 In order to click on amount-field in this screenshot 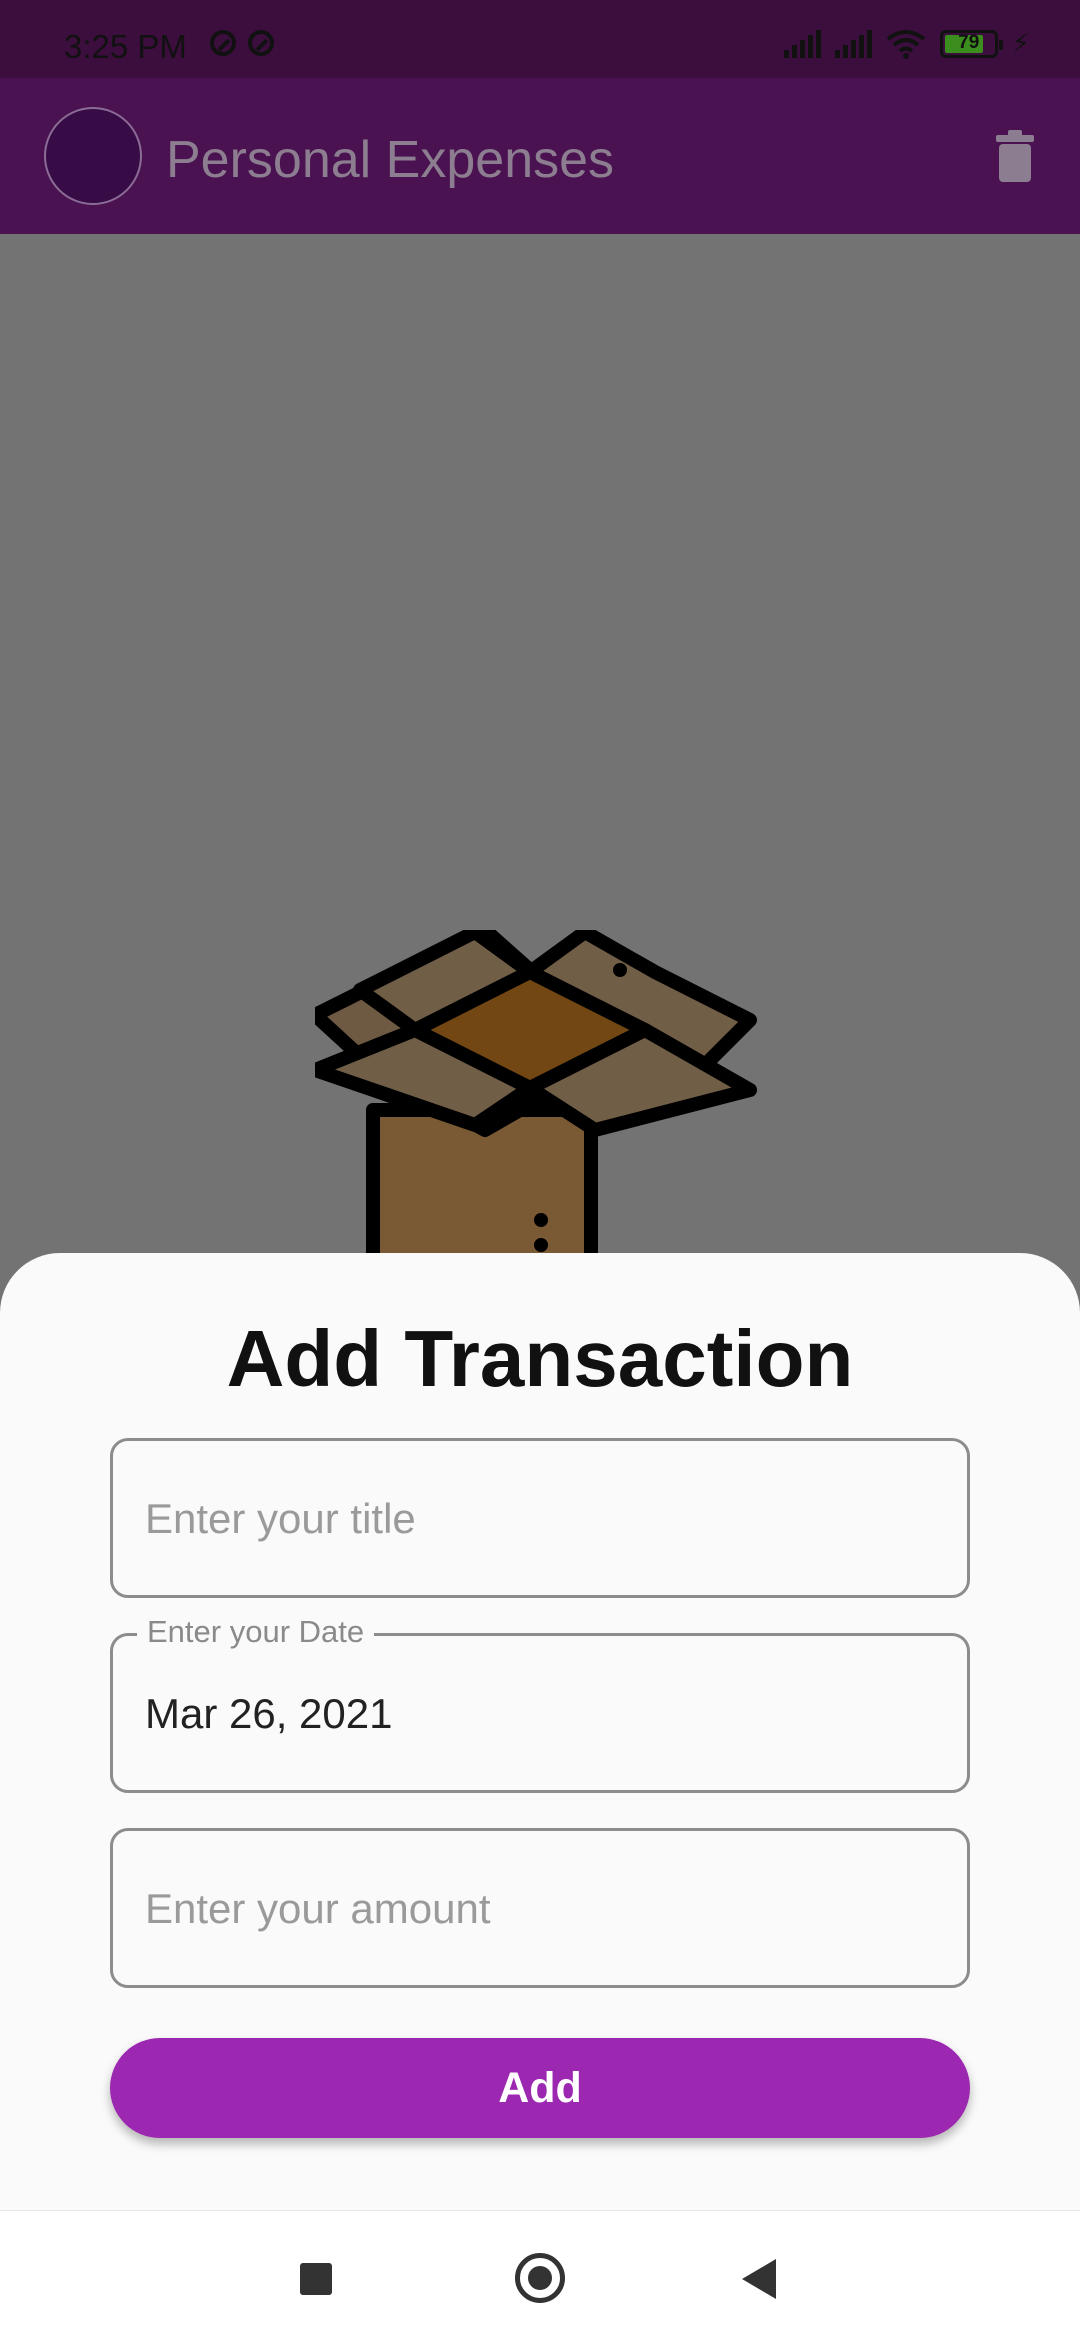, I will do `click(540, 1908)`.